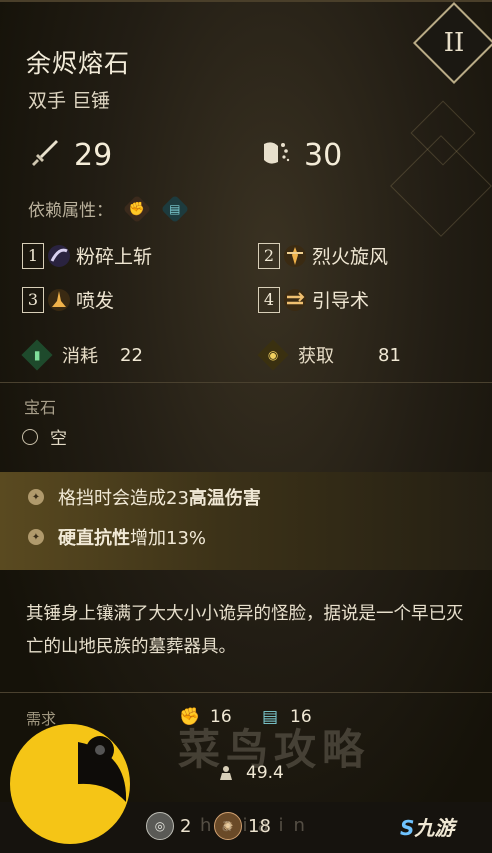 The width and height of the screenshot is (492, 853). I want to click on gem-slot-label: 空, so click(58, 439).